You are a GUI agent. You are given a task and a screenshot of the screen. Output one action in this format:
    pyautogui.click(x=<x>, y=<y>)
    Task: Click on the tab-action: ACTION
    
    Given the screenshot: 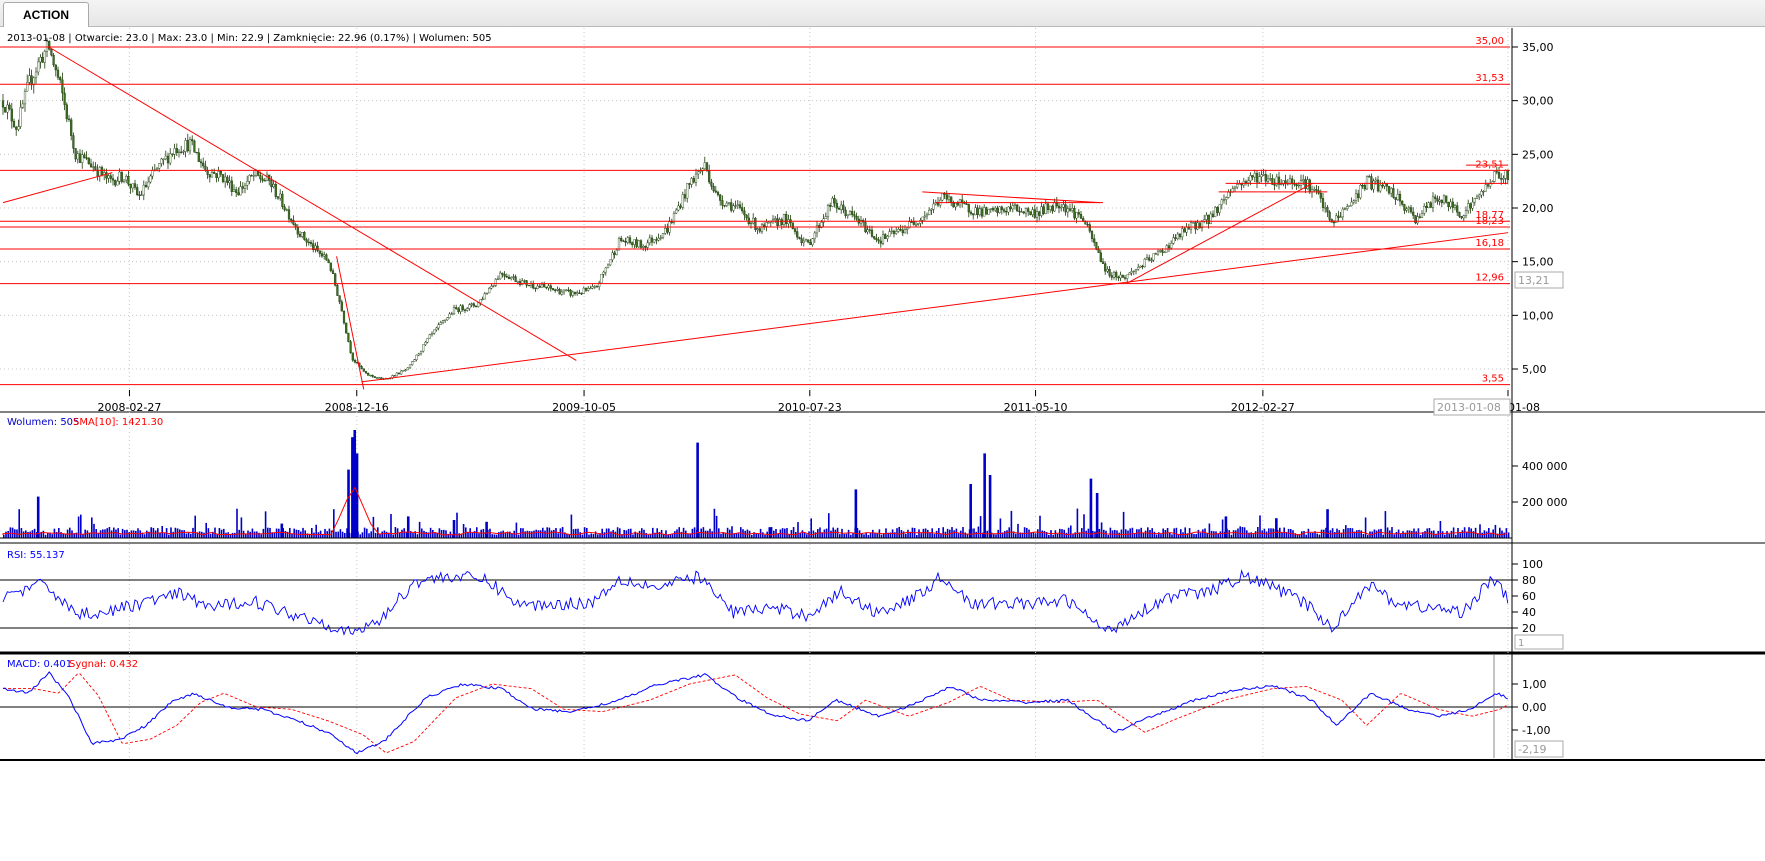 What is the action you would take?
    pyautogui.click(x=46, y=14)
    